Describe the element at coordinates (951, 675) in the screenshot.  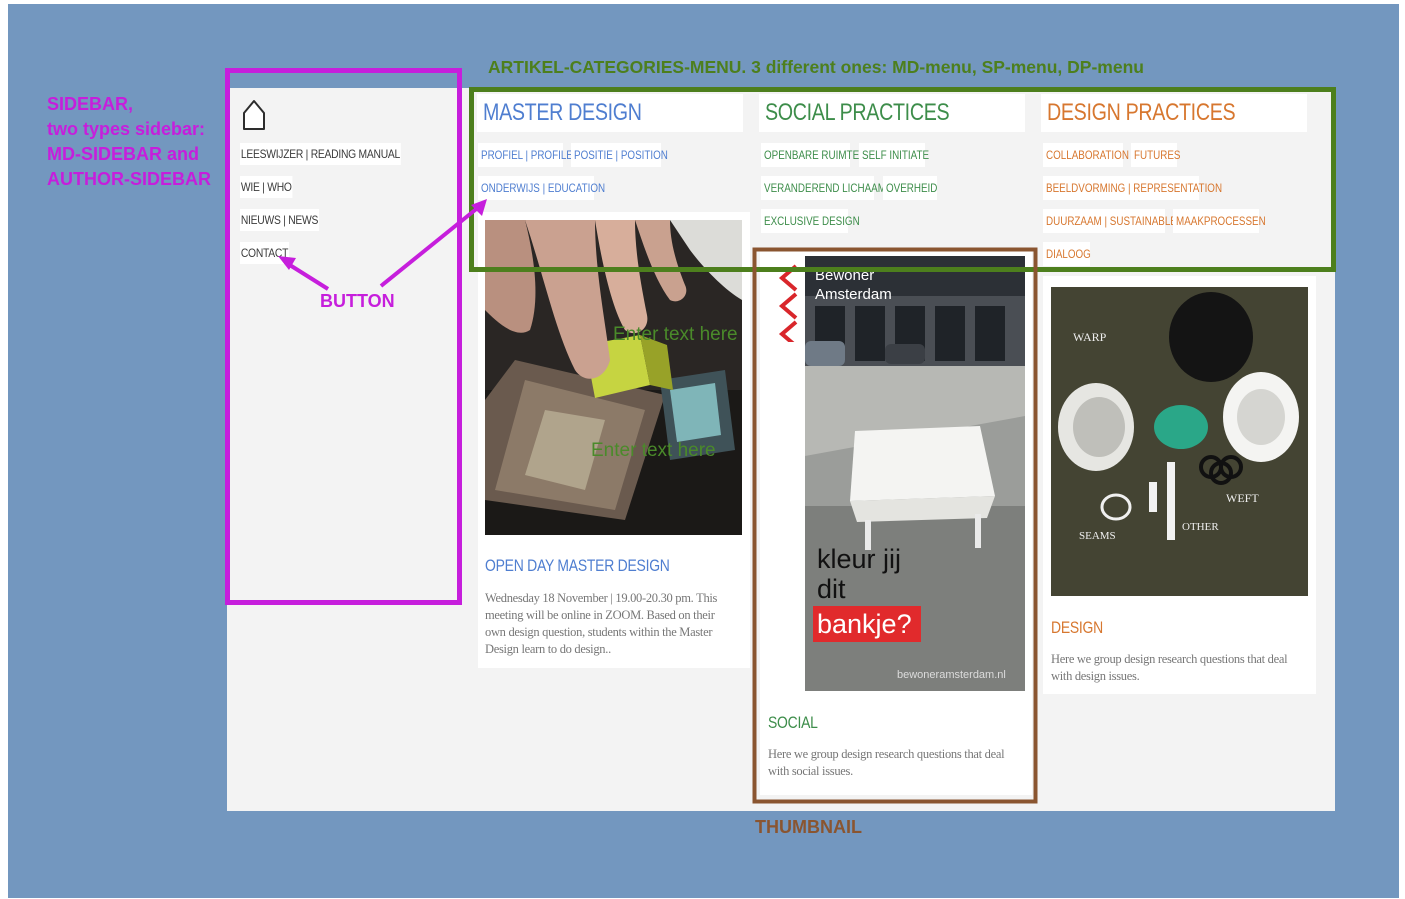
I see `poster-url: bewoneramsterdam.nl` at that location.